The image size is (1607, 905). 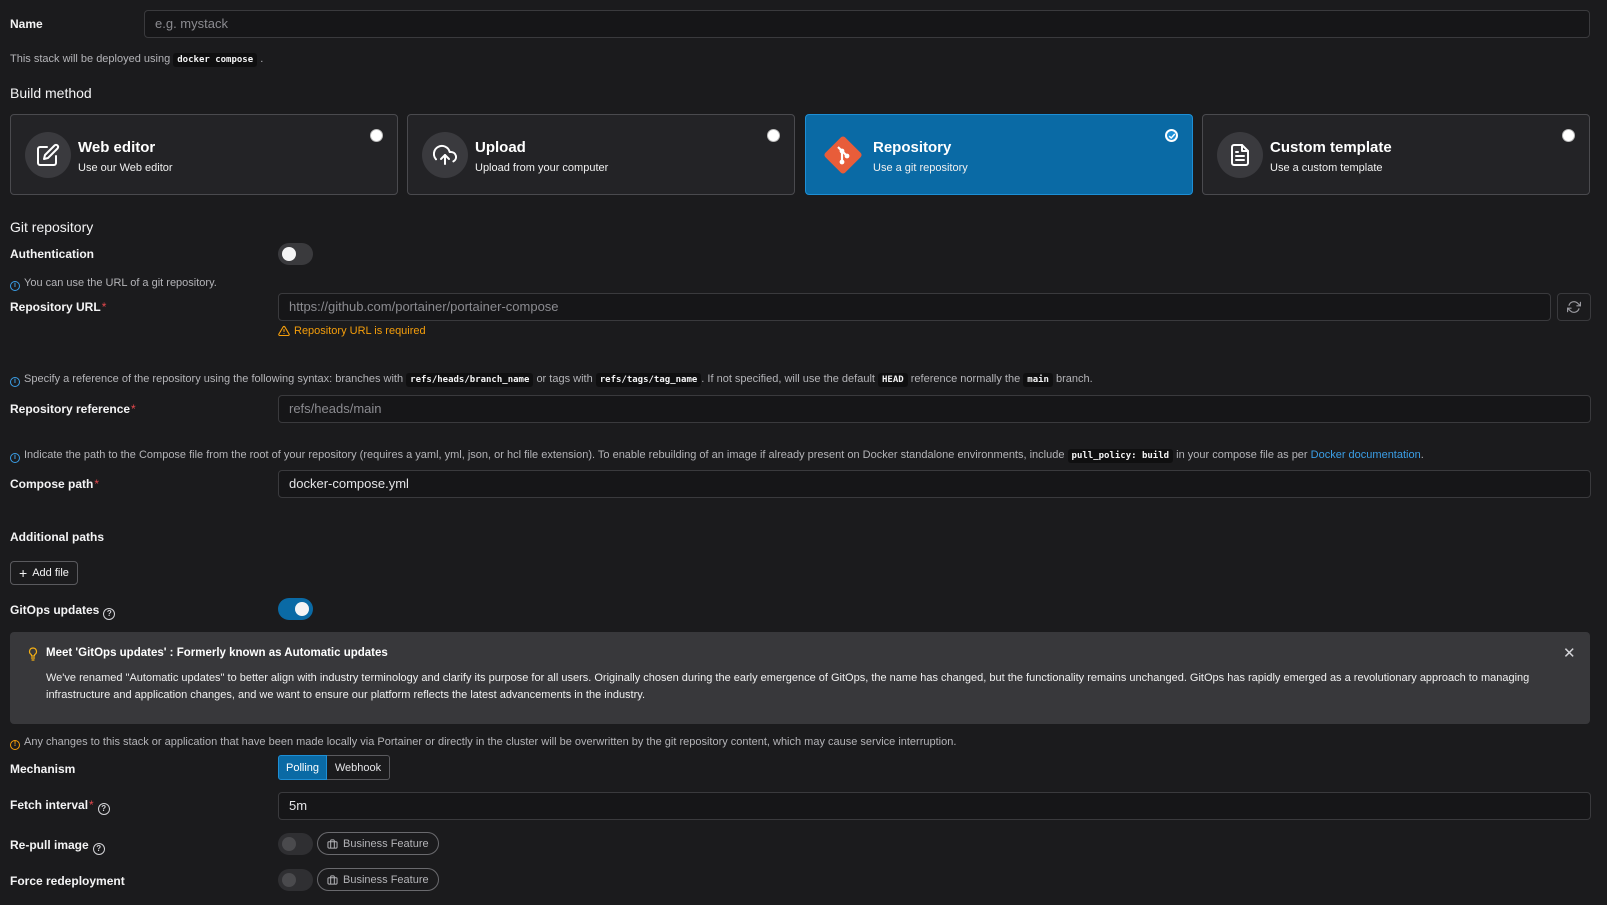 I want to click on refresh-button, so click(x=1574, y=307).